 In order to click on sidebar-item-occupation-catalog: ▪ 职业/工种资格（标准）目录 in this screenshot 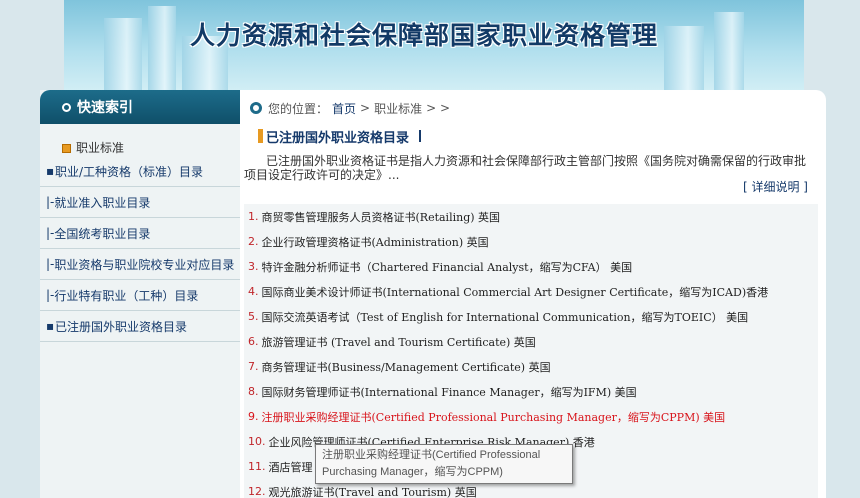, I will do `click(140, 171)`.